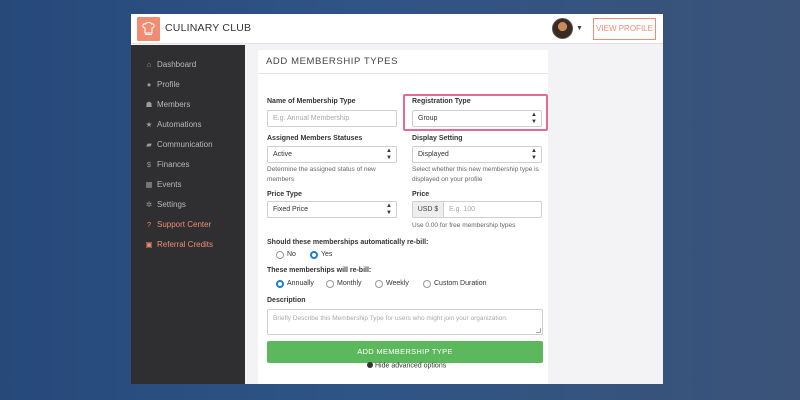  Describe the element at coordinates (437, 138) in the screenshot. I see `display-label: Display Setting` at that location.